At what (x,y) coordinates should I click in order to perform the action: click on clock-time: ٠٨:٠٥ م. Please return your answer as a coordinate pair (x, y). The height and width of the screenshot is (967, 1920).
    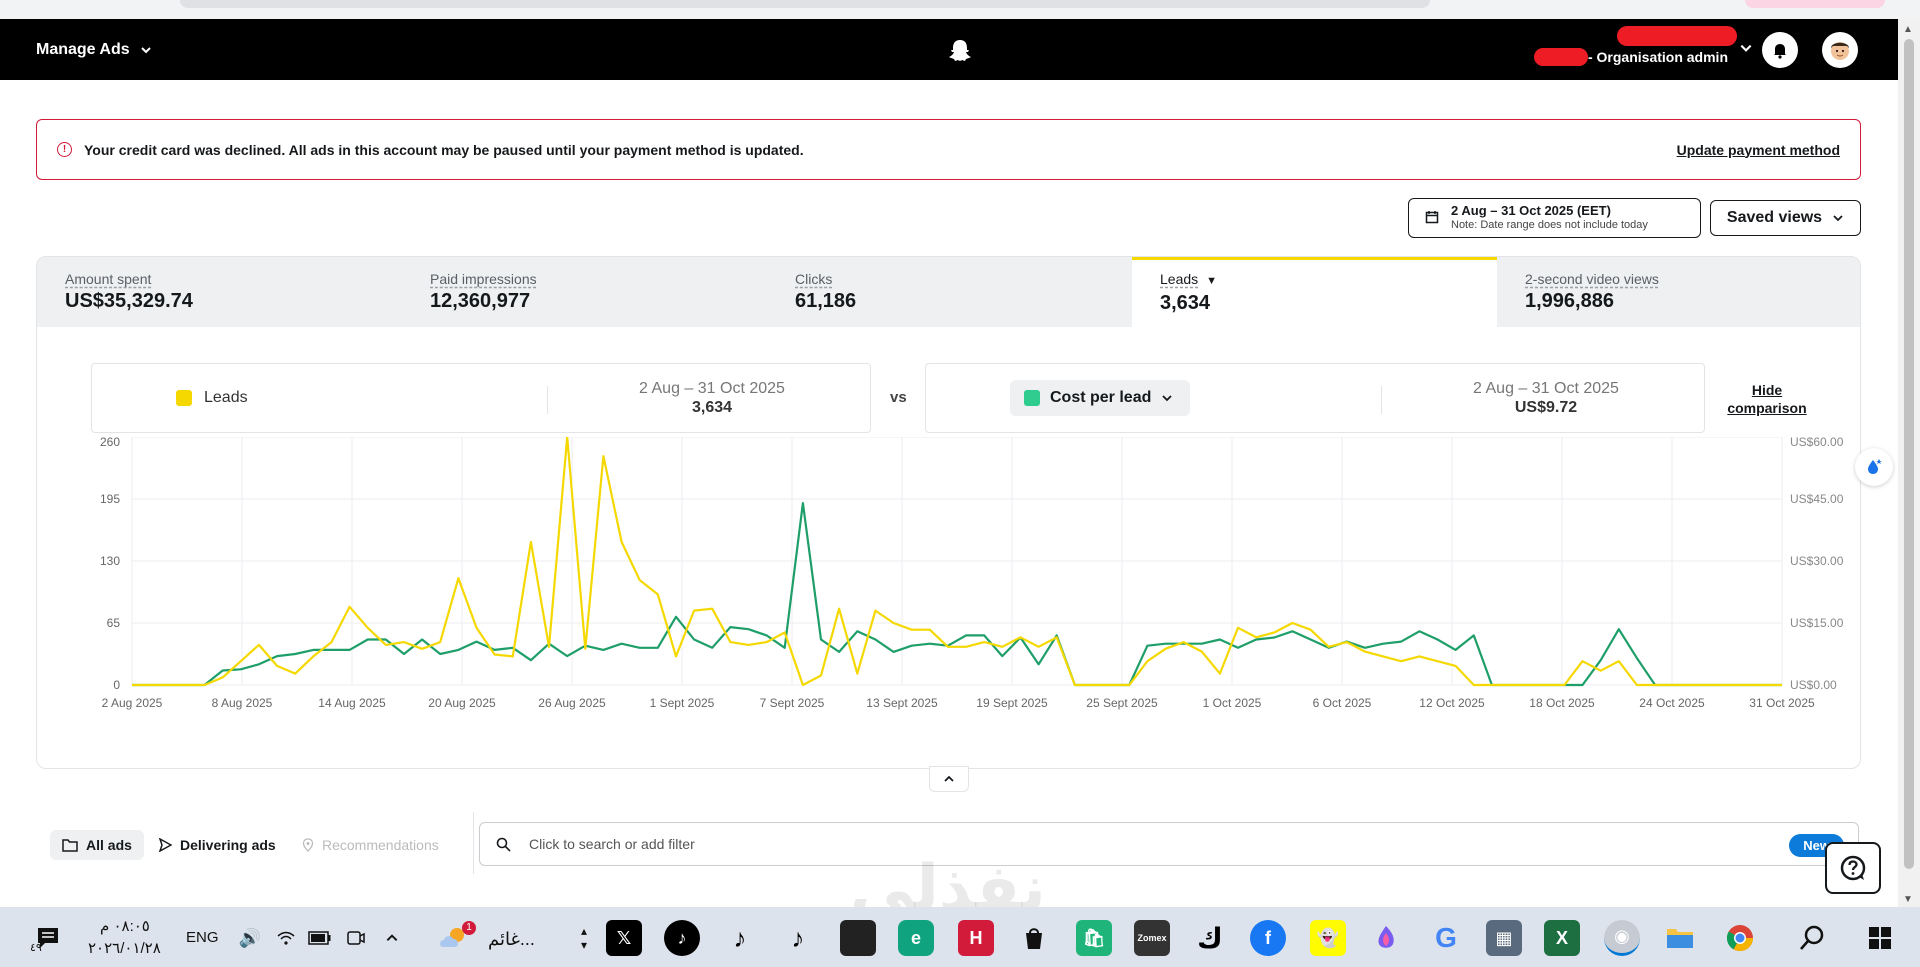
    Looking at the image, I should click on (125, 926).